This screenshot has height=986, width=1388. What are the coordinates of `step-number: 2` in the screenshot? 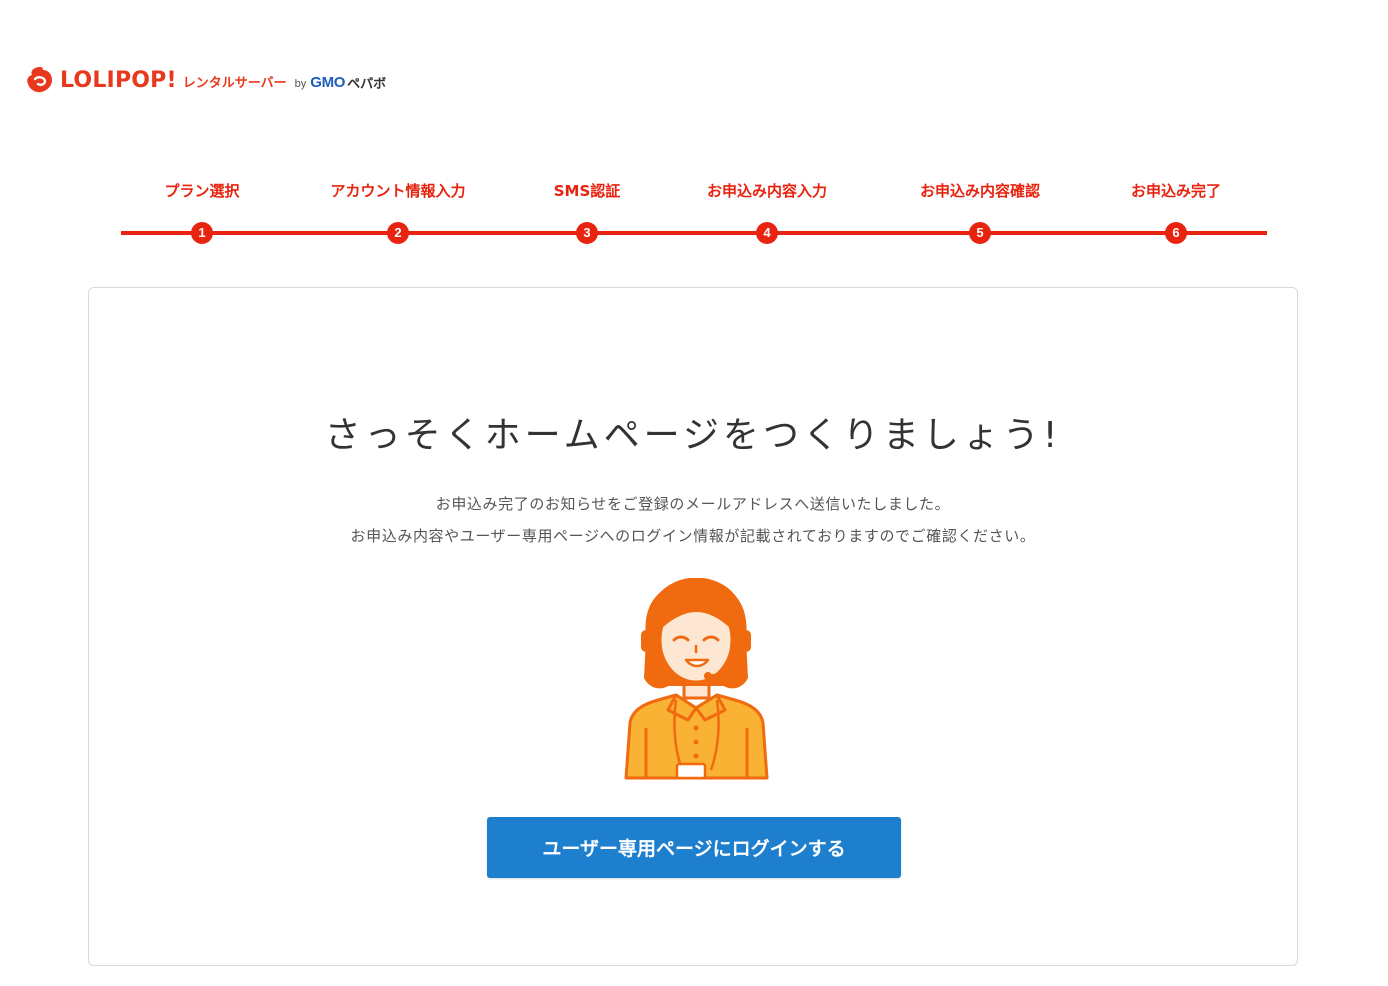 It's located at (398, 233).